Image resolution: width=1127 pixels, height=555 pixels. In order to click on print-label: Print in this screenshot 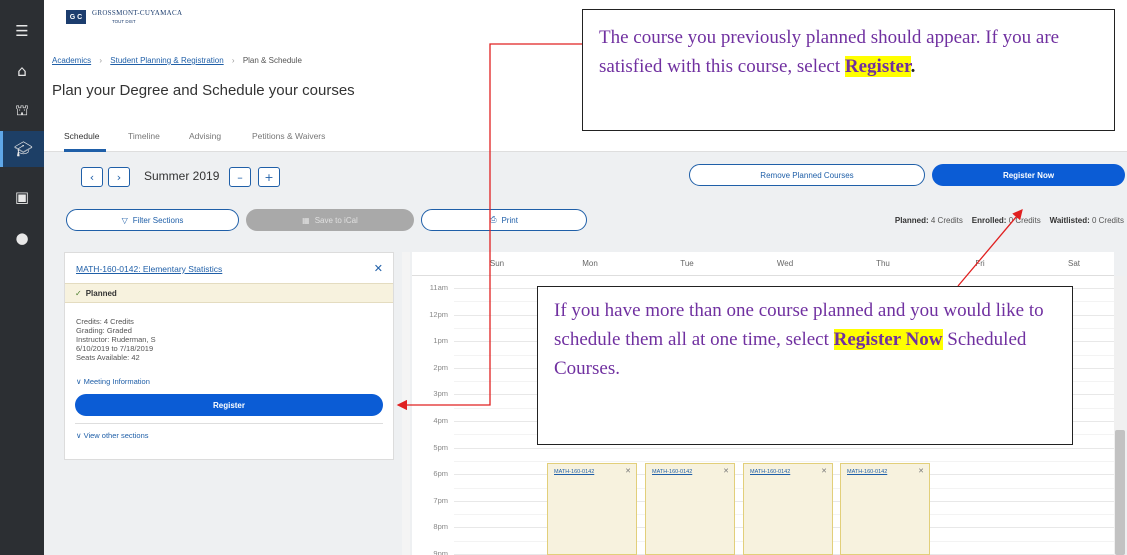, I will do `click(509, 220)`.